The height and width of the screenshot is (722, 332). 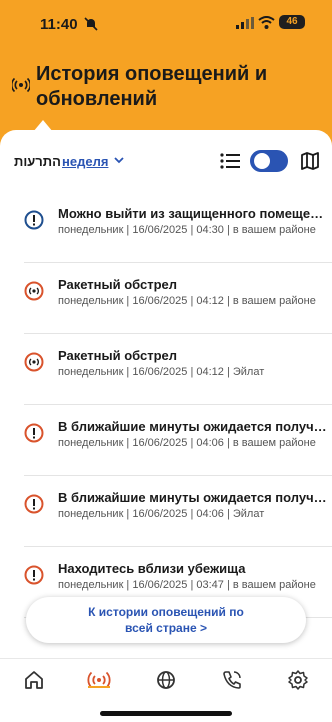 I want to click on country-history-button: К истории оповещений по всей стране >, so click(x=166, y=620).